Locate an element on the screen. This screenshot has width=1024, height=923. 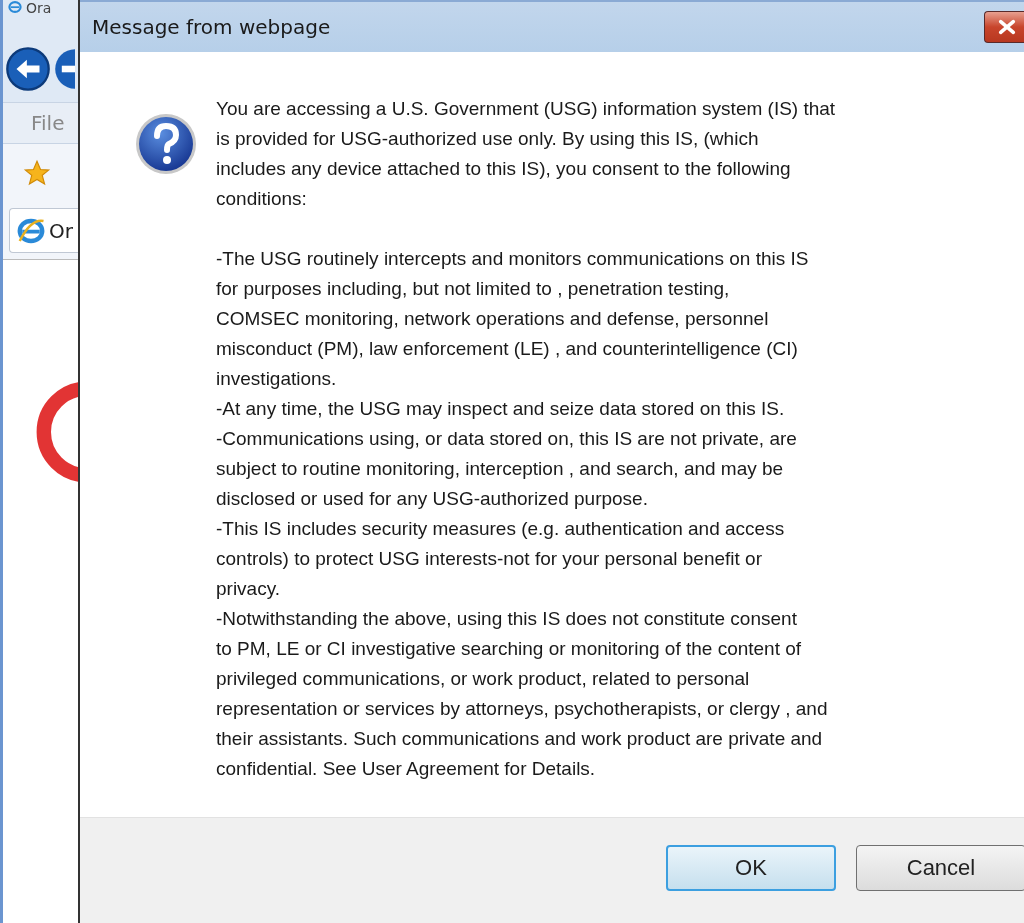
browser-logo-icon is located at coordinates (15, 7).